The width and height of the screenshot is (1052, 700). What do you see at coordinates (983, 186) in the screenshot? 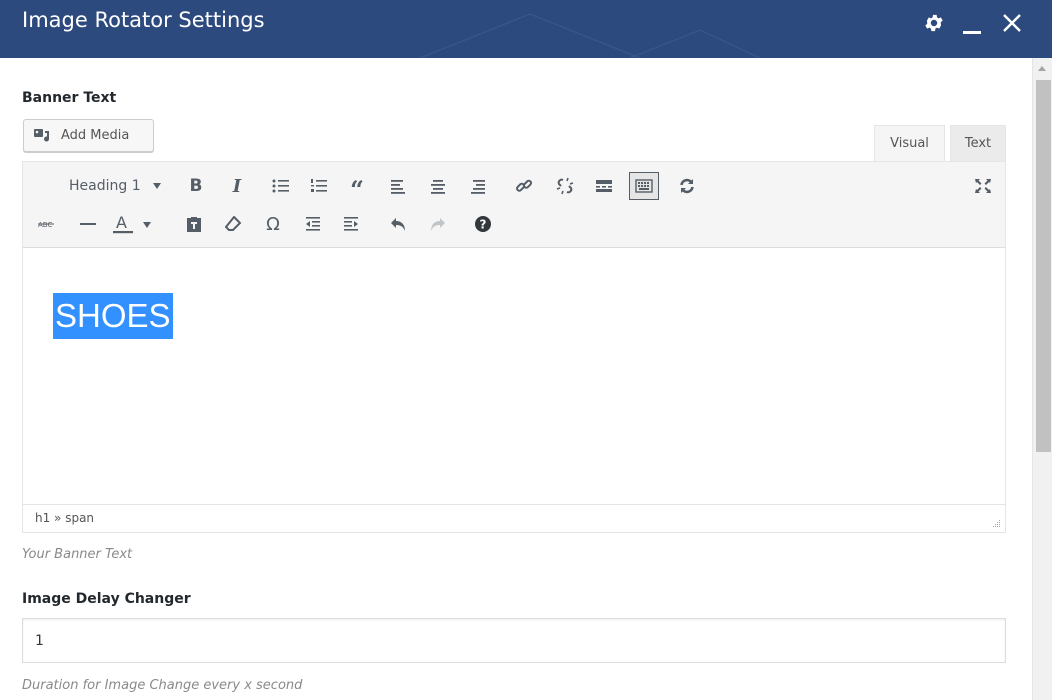
I see `fullscreen-icon` at bounding box center [983, 186].